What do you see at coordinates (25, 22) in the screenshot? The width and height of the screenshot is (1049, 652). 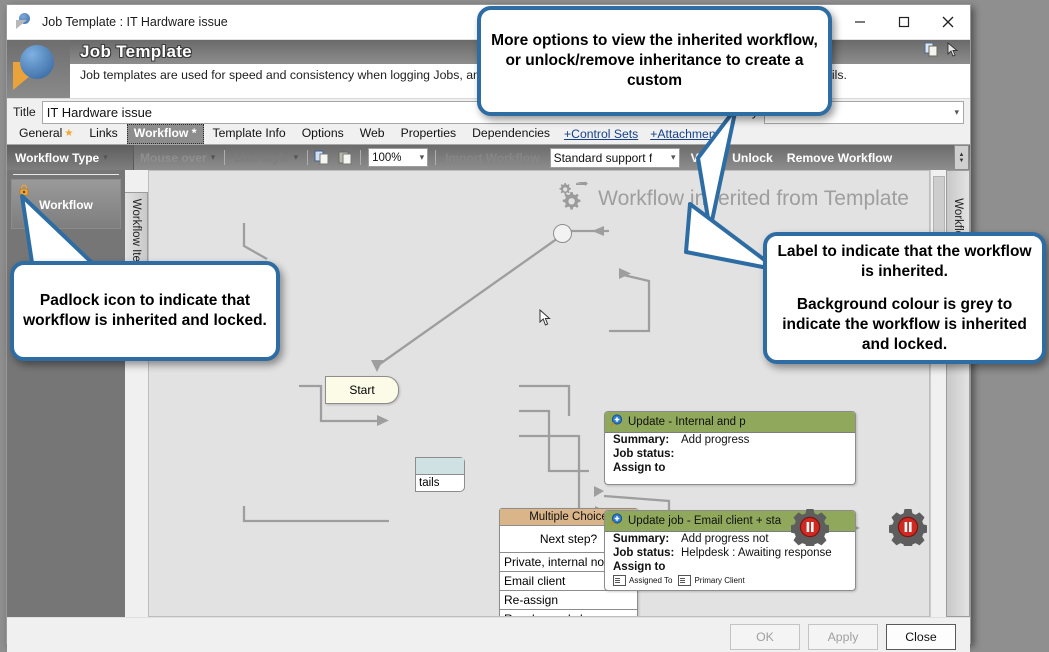 I see `job-template-icon` at bounding box center [25, 22].